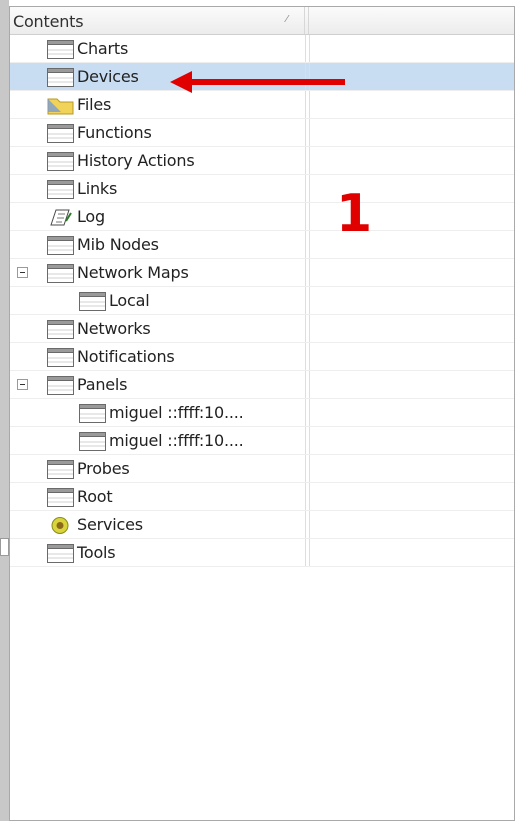 This screenshot has height=821, width=515. I want to click on services-icon, so click(60, 525).